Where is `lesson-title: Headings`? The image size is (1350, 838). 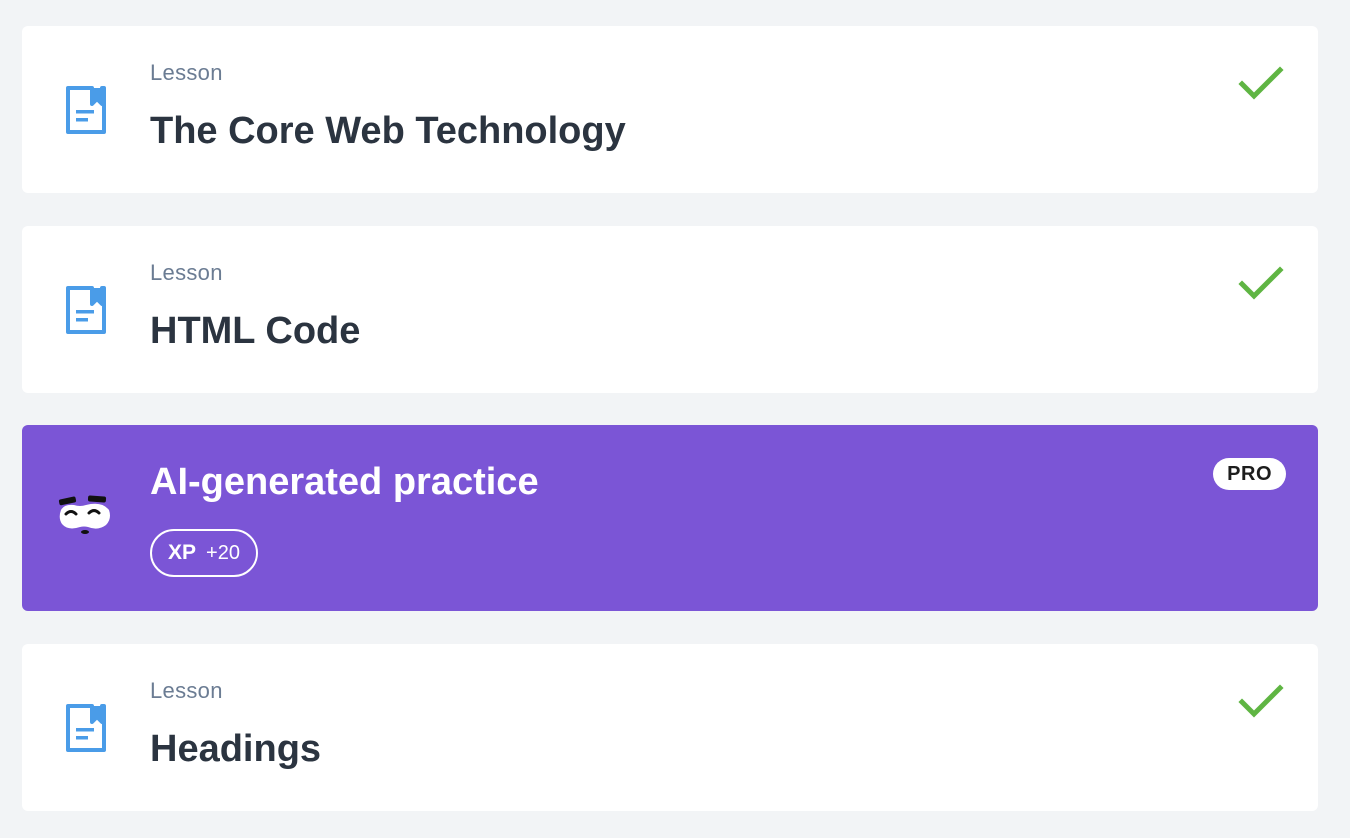
lesson-title: Headings is located at coordinates (236, 749).